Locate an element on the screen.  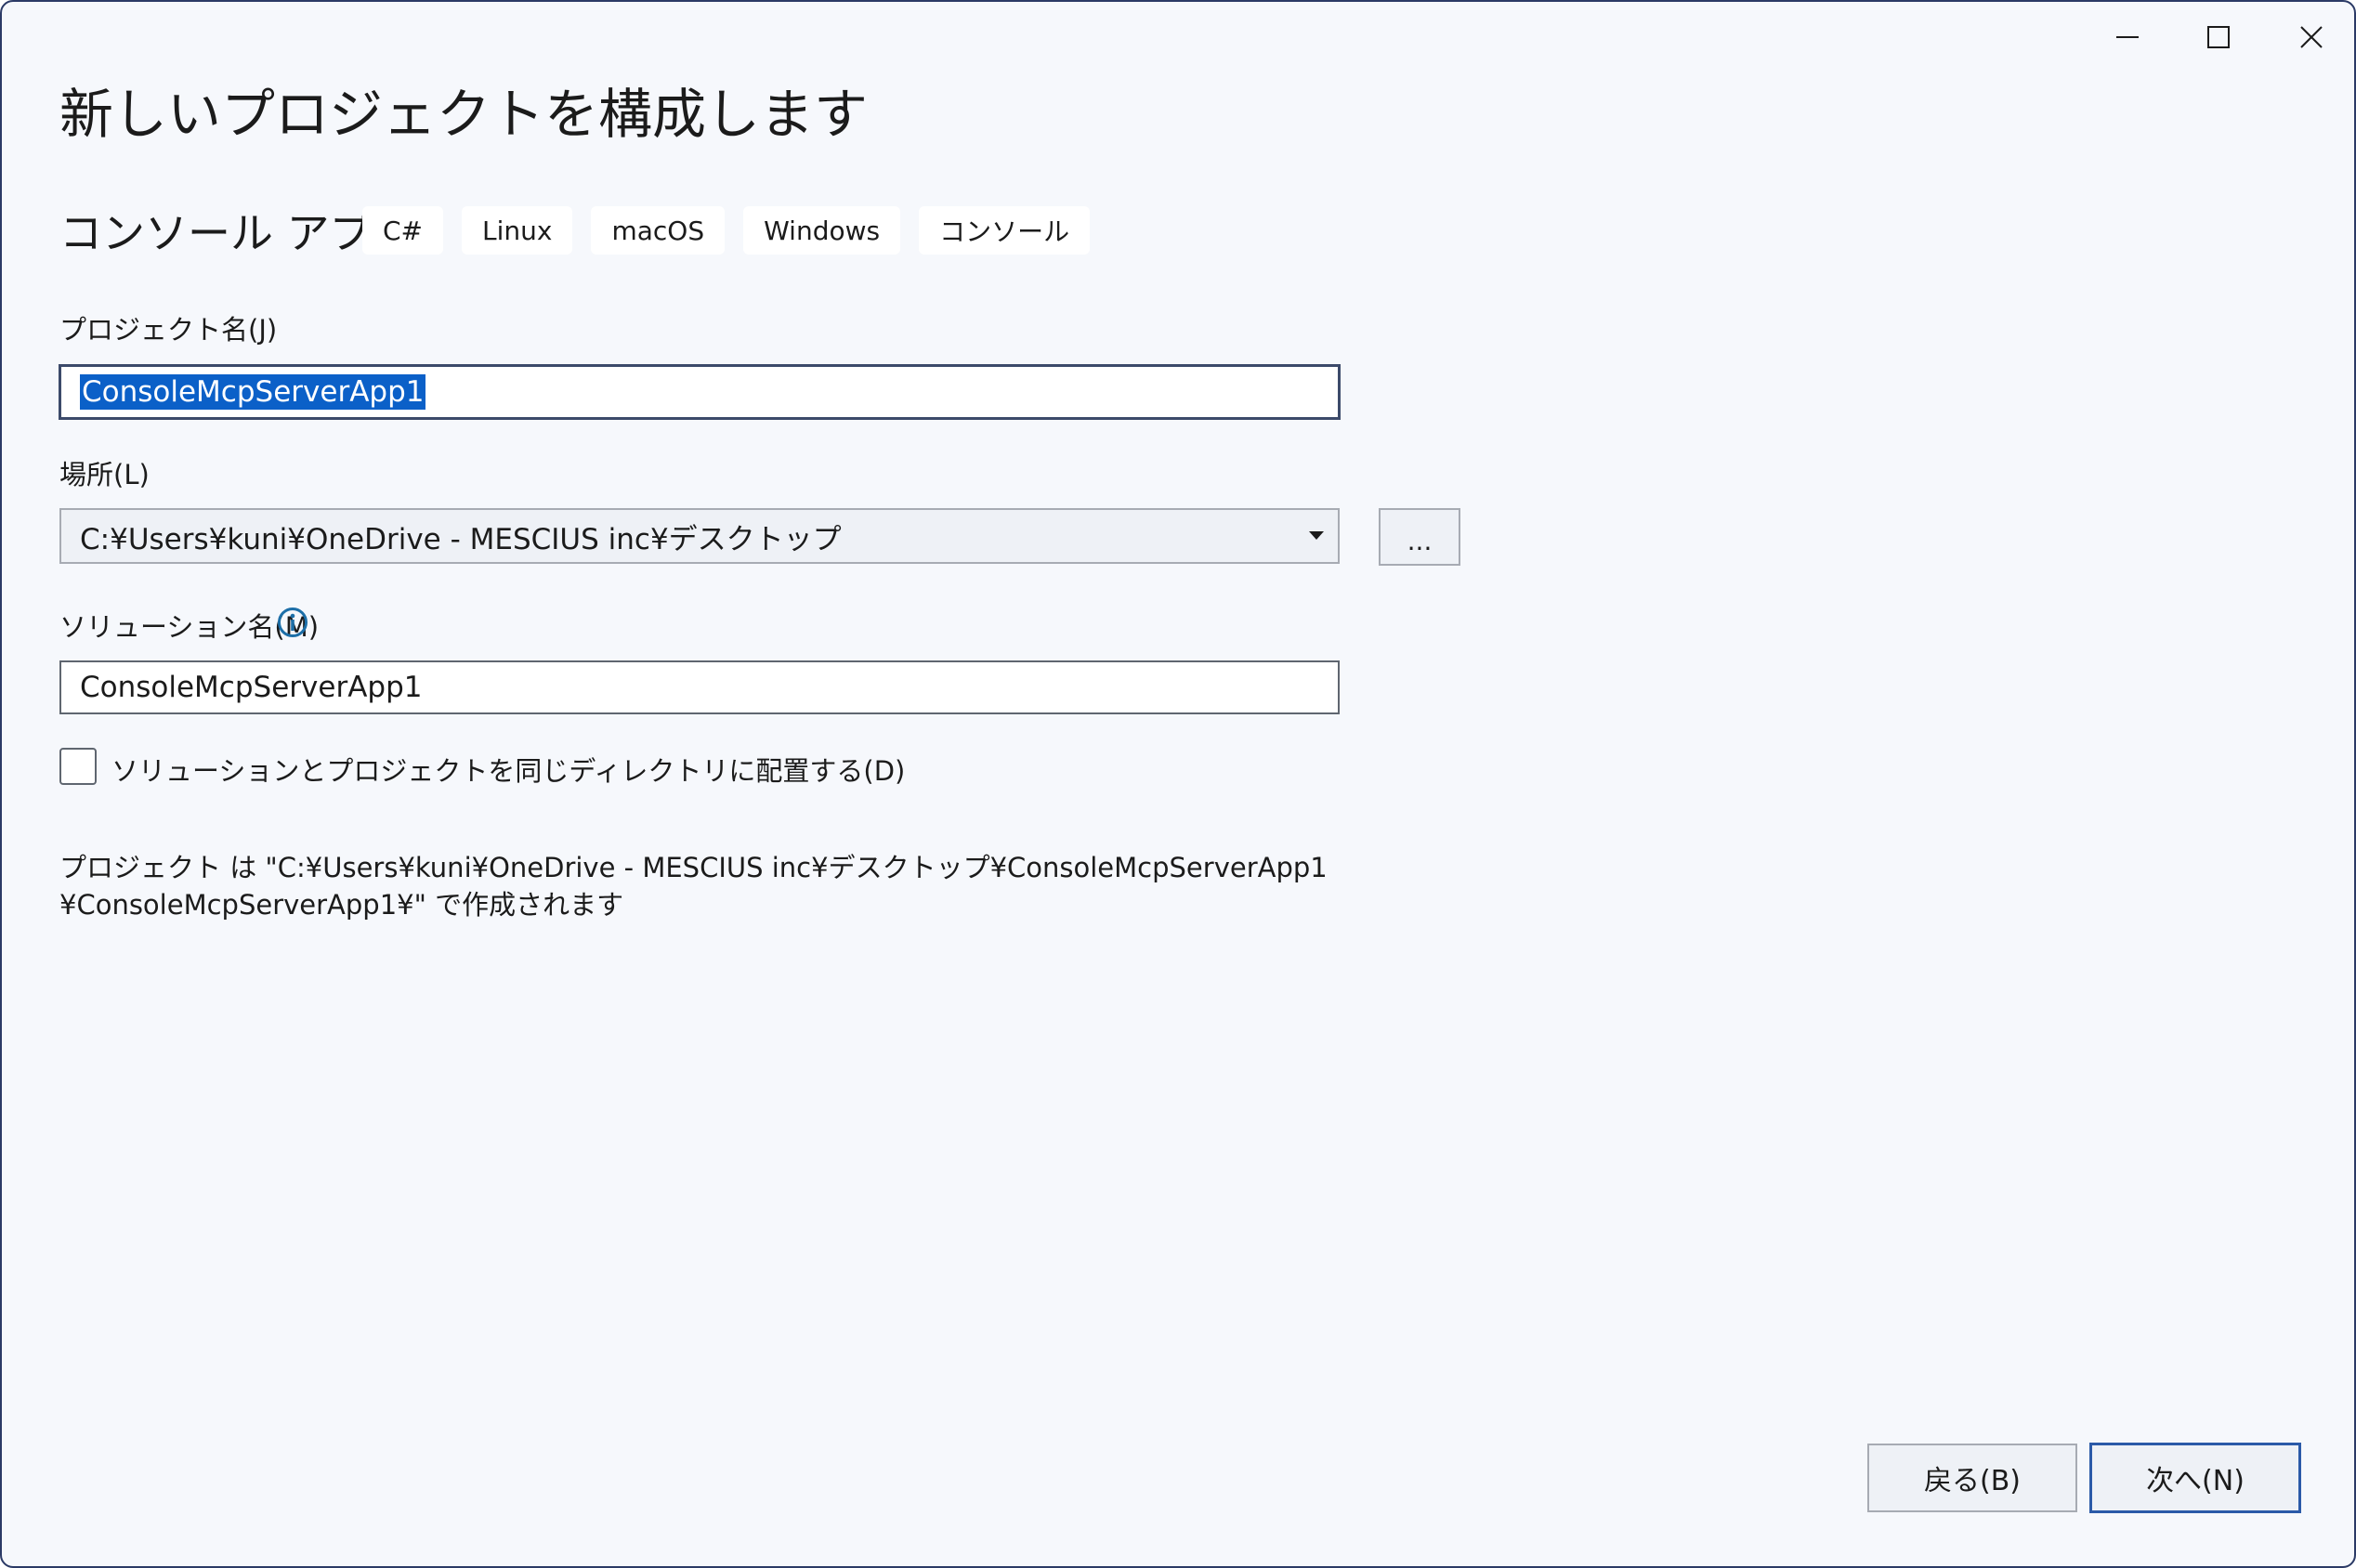
tag: C# is located at coordinates (403, 230).